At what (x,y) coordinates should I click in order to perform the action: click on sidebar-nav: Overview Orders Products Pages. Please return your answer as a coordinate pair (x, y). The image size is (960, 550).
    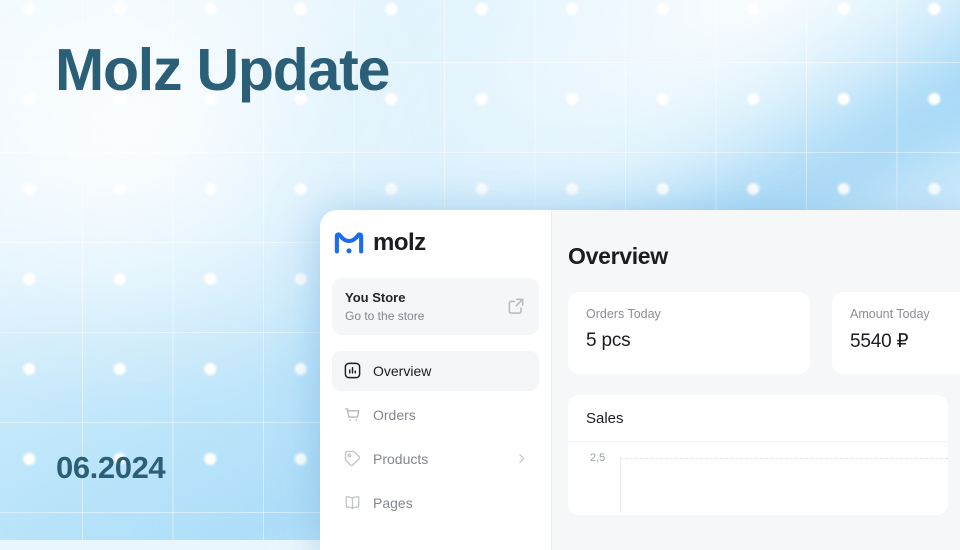
    Looking at the image, I should click on (435, 436).